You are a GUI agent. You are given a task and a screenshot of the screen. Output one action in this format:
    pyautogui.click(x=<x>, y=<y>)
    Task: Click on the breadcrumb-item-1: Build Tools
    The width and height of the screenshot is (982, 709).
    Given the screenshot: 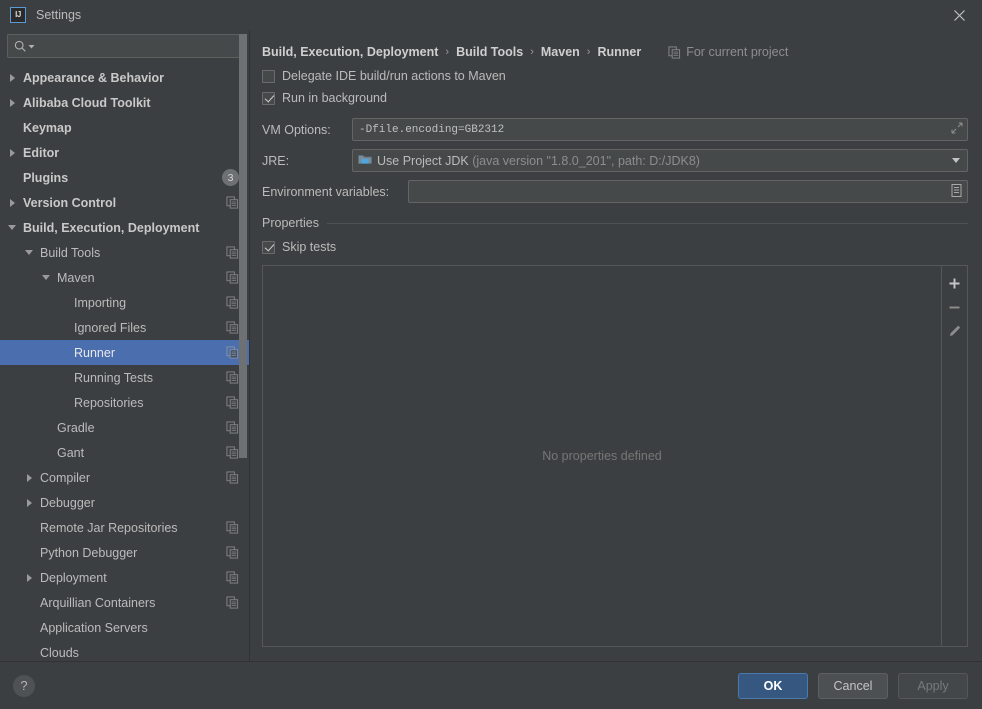 What is the action you would take?
    pyautogui.click(x=489, y=52)
    